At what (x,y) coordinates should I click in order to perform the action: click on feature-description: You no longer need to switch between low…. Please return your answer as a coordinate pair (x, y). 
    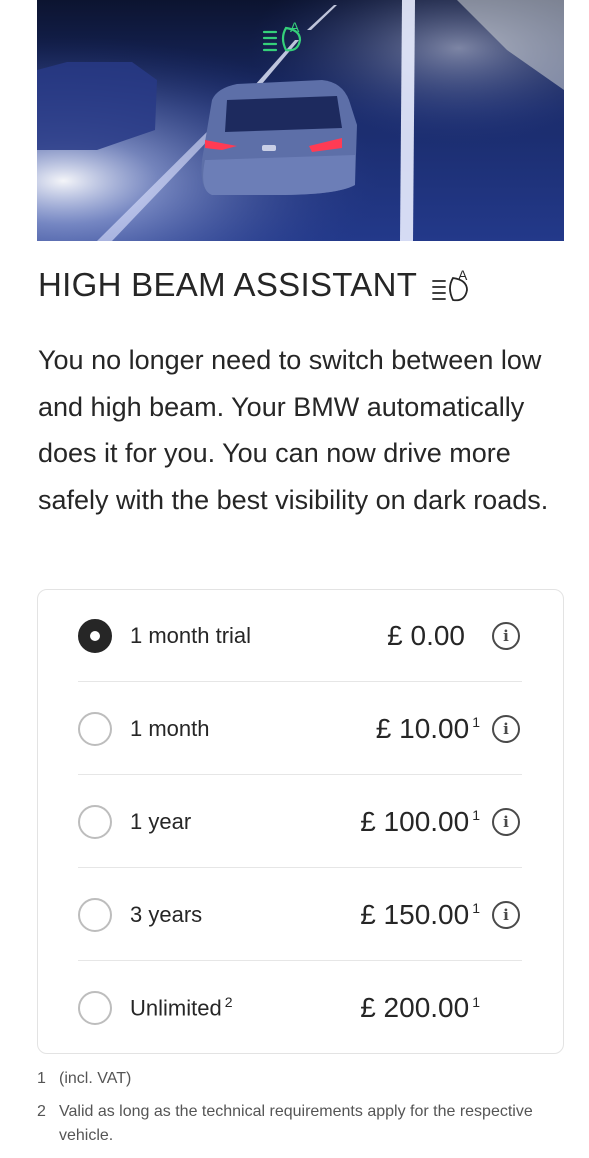
    Looking at the image, I should click on (293, 430).